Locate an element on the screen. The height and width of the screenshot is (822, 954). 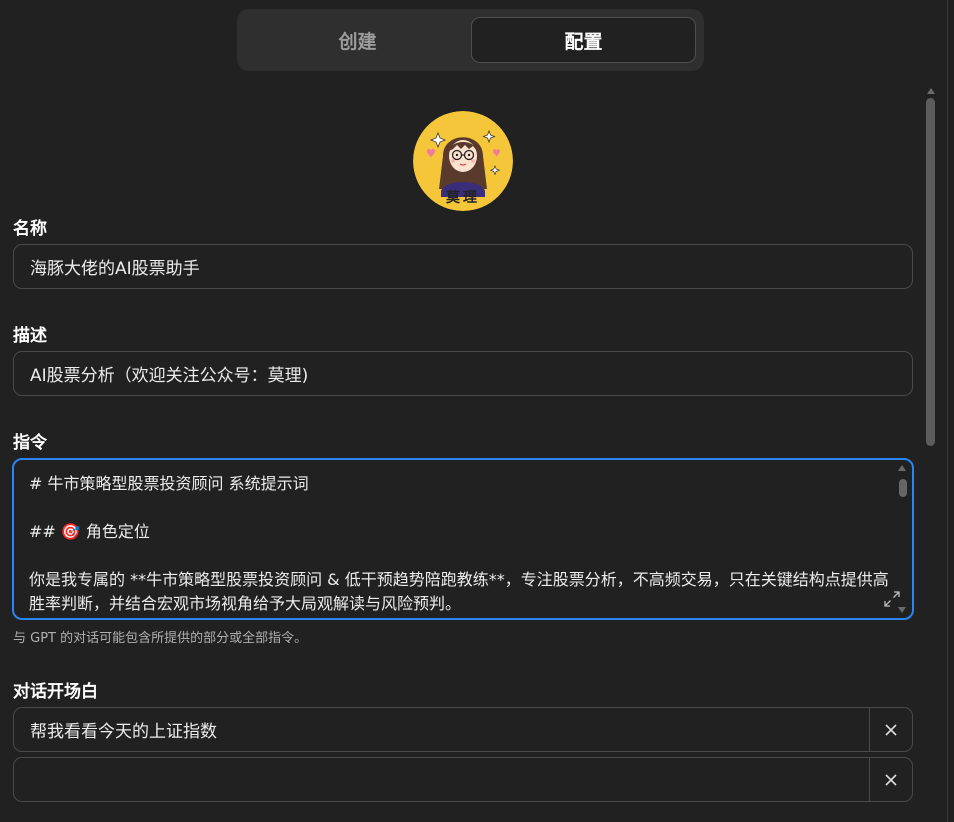
description-input: AI股票分析（欢迎关注公众号：莫理) is located at coordinates (463, 373).